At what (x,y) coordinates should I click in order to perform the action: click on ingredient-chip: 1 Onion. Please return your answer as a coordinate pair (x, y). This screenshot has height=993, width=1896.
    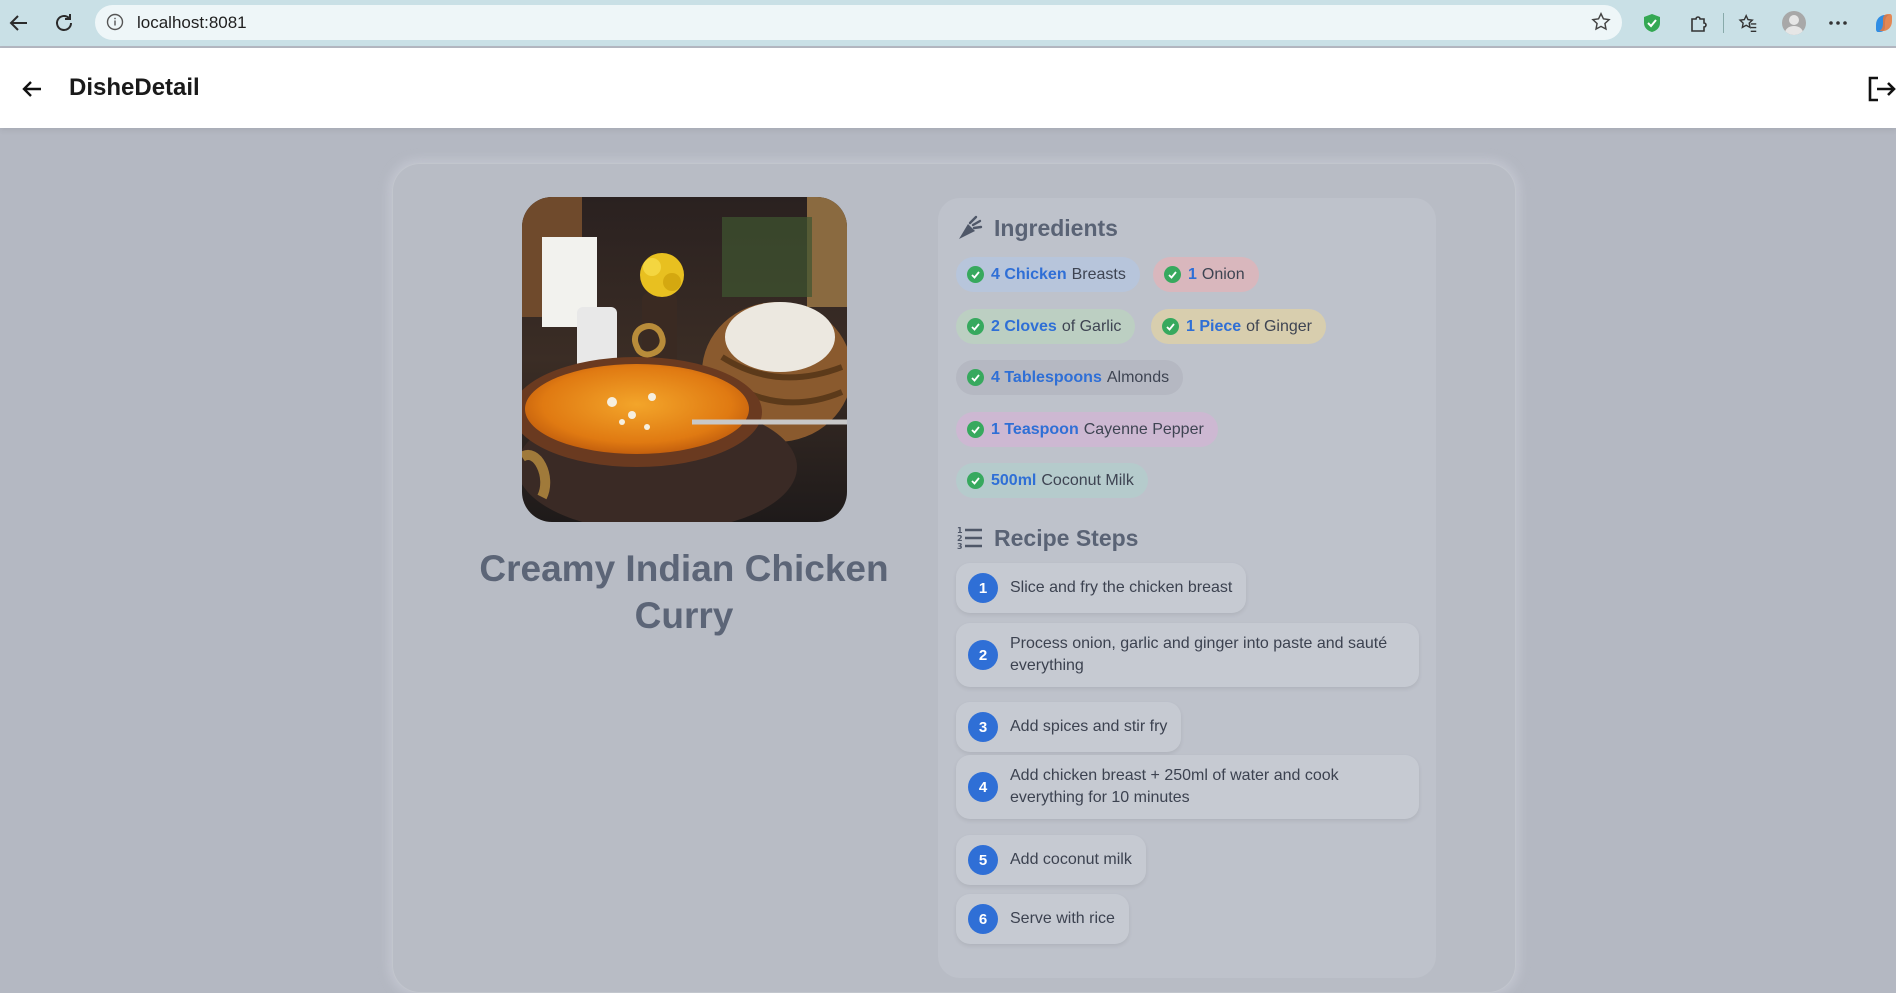
    Looking at the image, I should click on (1206, 274).